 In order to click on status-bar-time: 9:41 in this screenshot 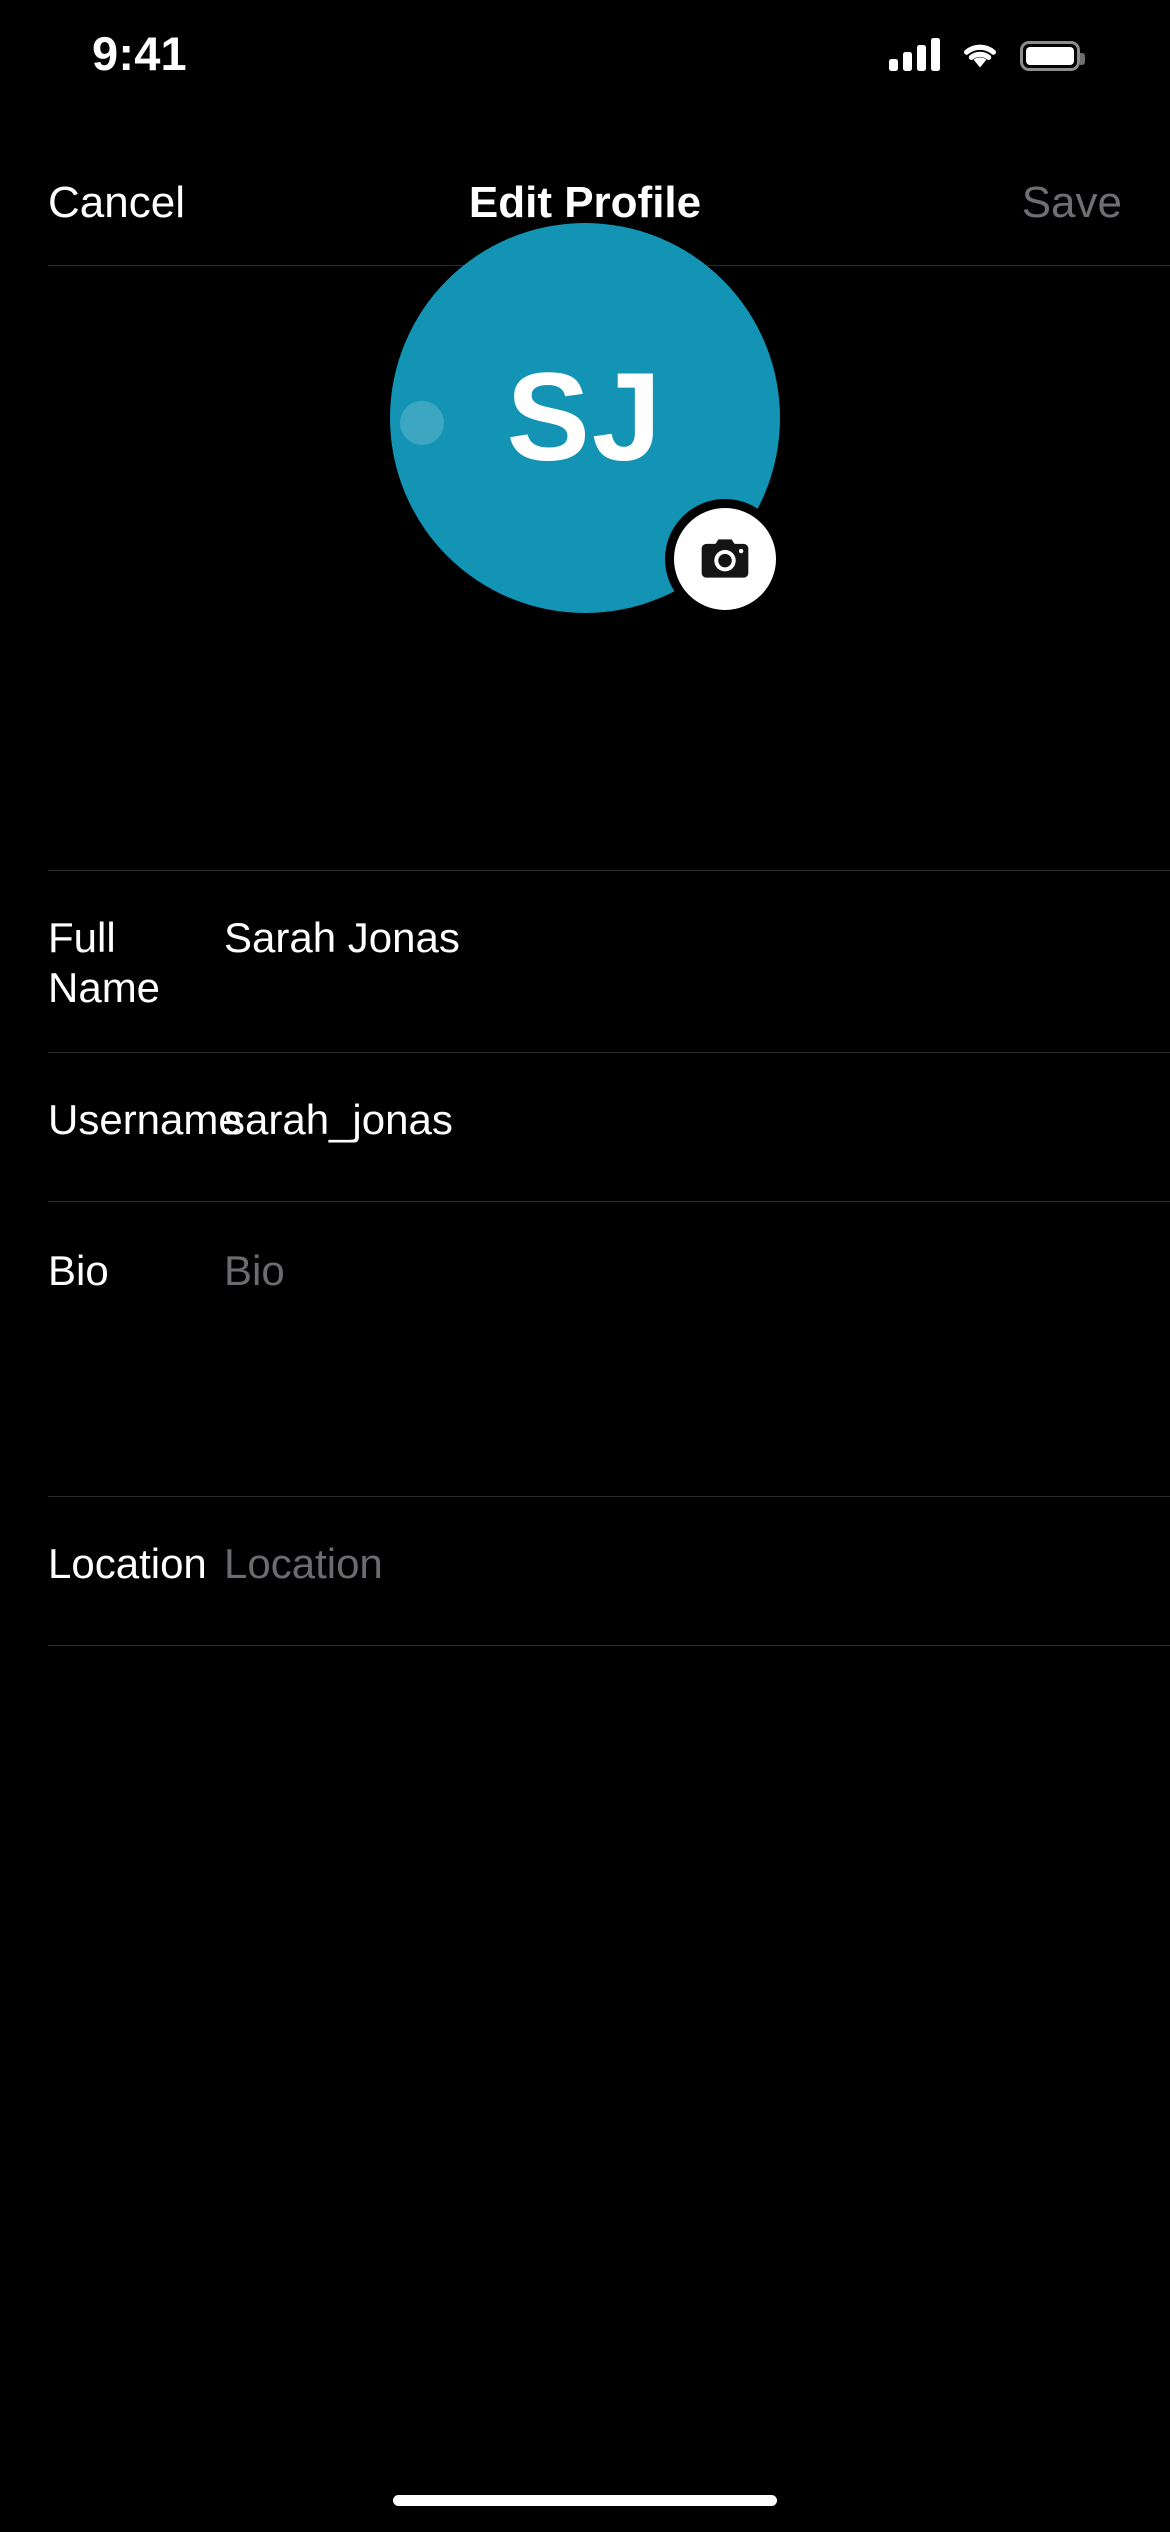, I will do `click(139, 53)`.